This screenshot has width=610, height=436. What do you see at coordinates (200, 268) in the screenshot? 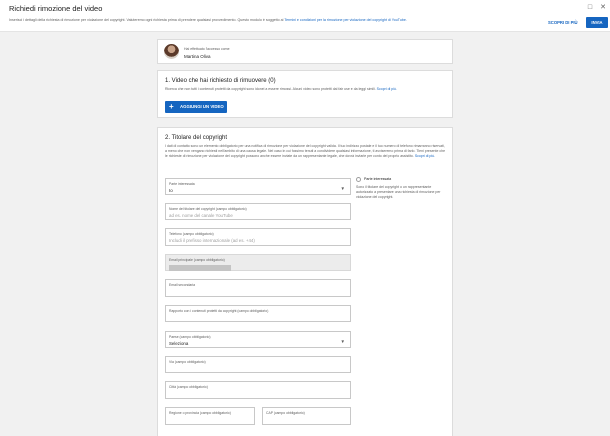
I see `redacted-email` at bounding box center [200, 268].